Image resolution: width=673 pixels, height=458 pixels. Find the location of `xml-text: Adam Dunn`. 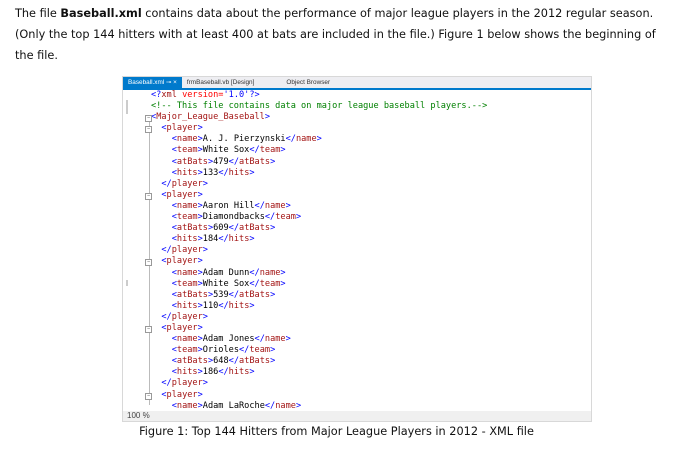

xml-text: Adam Dunn is located at coordinates (226, 272).